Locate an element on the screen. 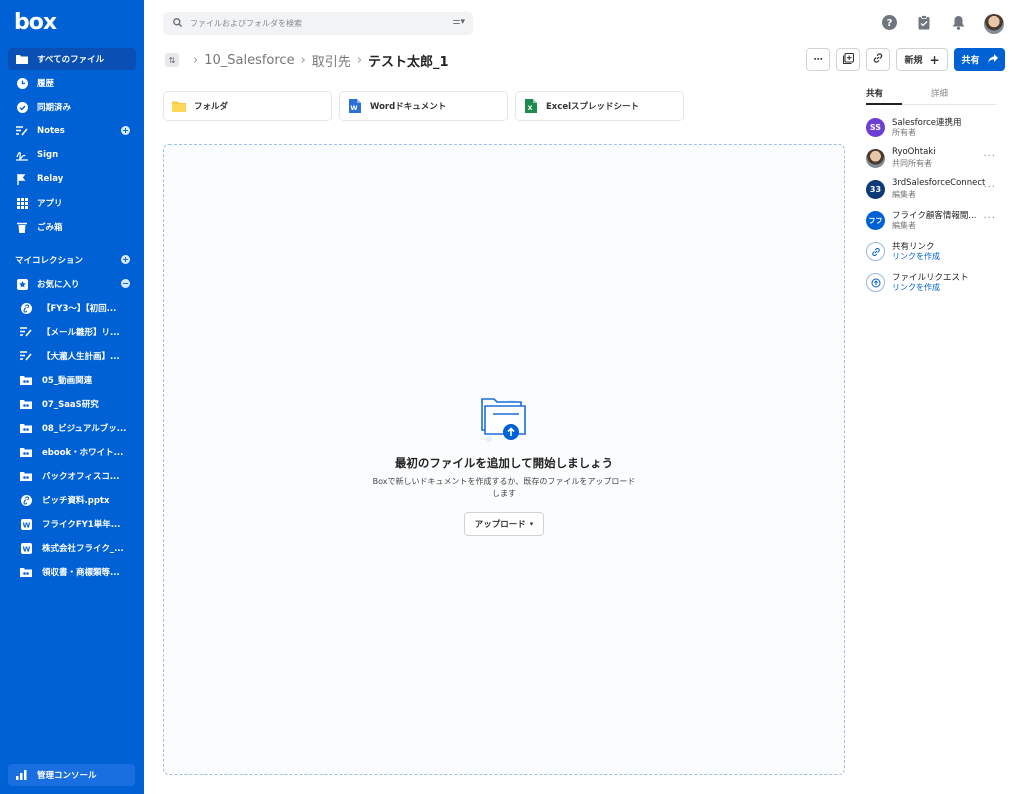 The height and width of the screenshot is (794, 1024). sidebar-item-favorites: お気に入り − is located at coordinates (72, 284).